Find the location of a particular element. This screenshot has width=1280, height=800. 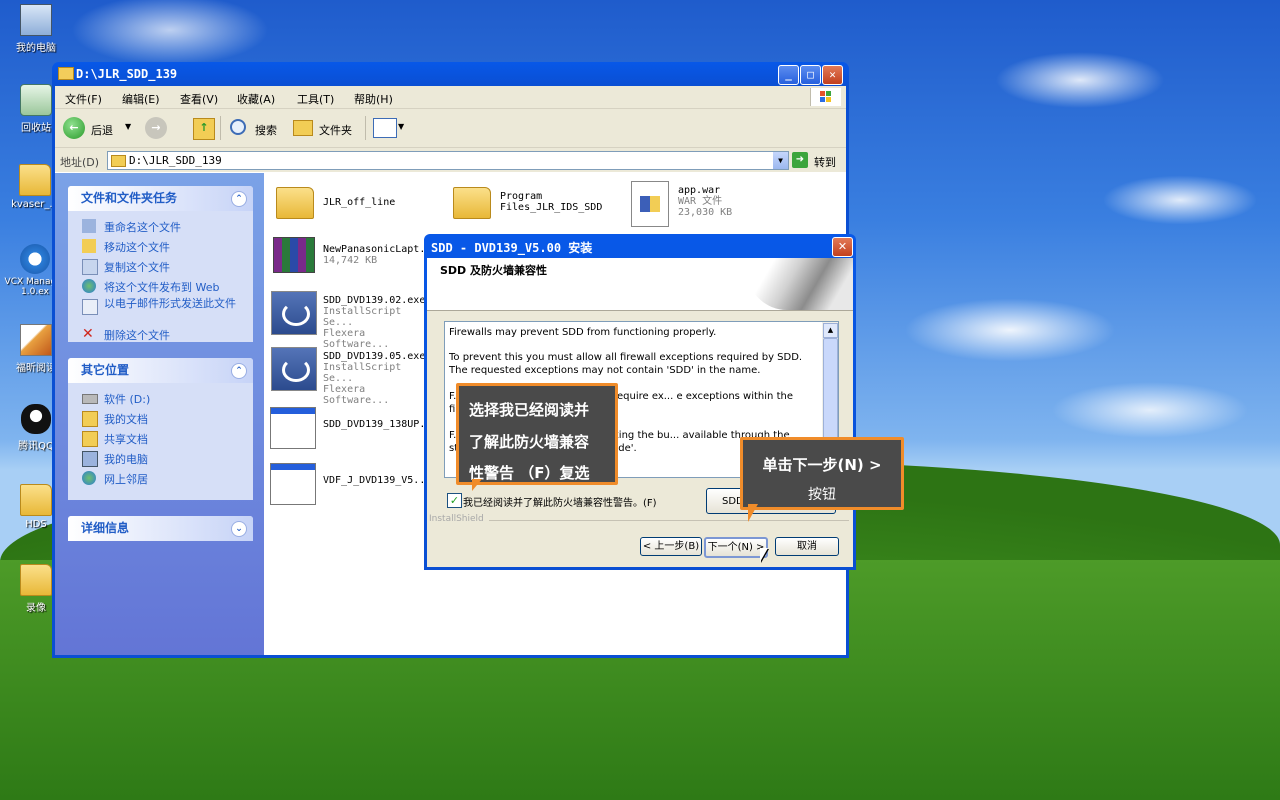

views-icon is located at coordinates (385, 128).